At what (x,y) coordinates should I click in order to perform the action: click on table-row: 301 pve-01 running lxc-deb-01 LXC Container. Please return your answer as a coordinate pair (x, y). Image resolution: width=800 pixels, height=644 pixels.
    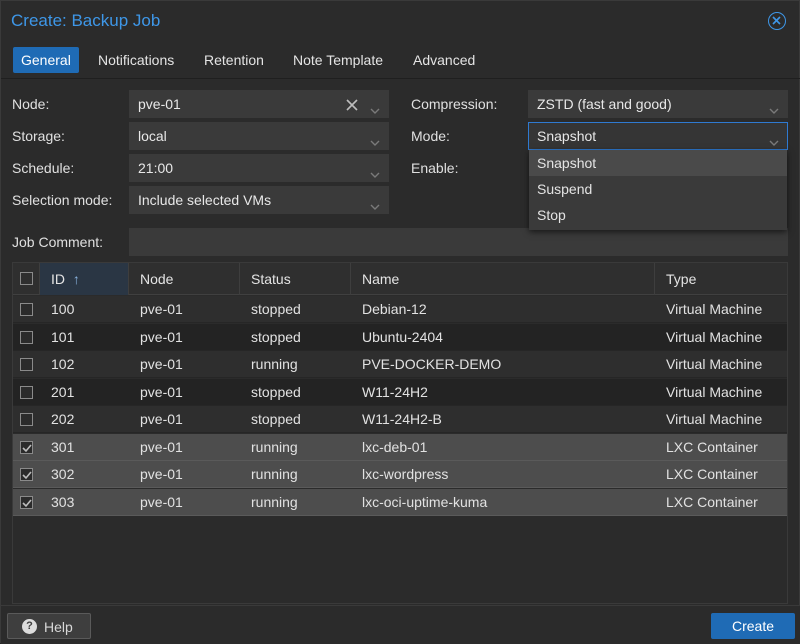
    Looking at the image, I should click on (400, 447).